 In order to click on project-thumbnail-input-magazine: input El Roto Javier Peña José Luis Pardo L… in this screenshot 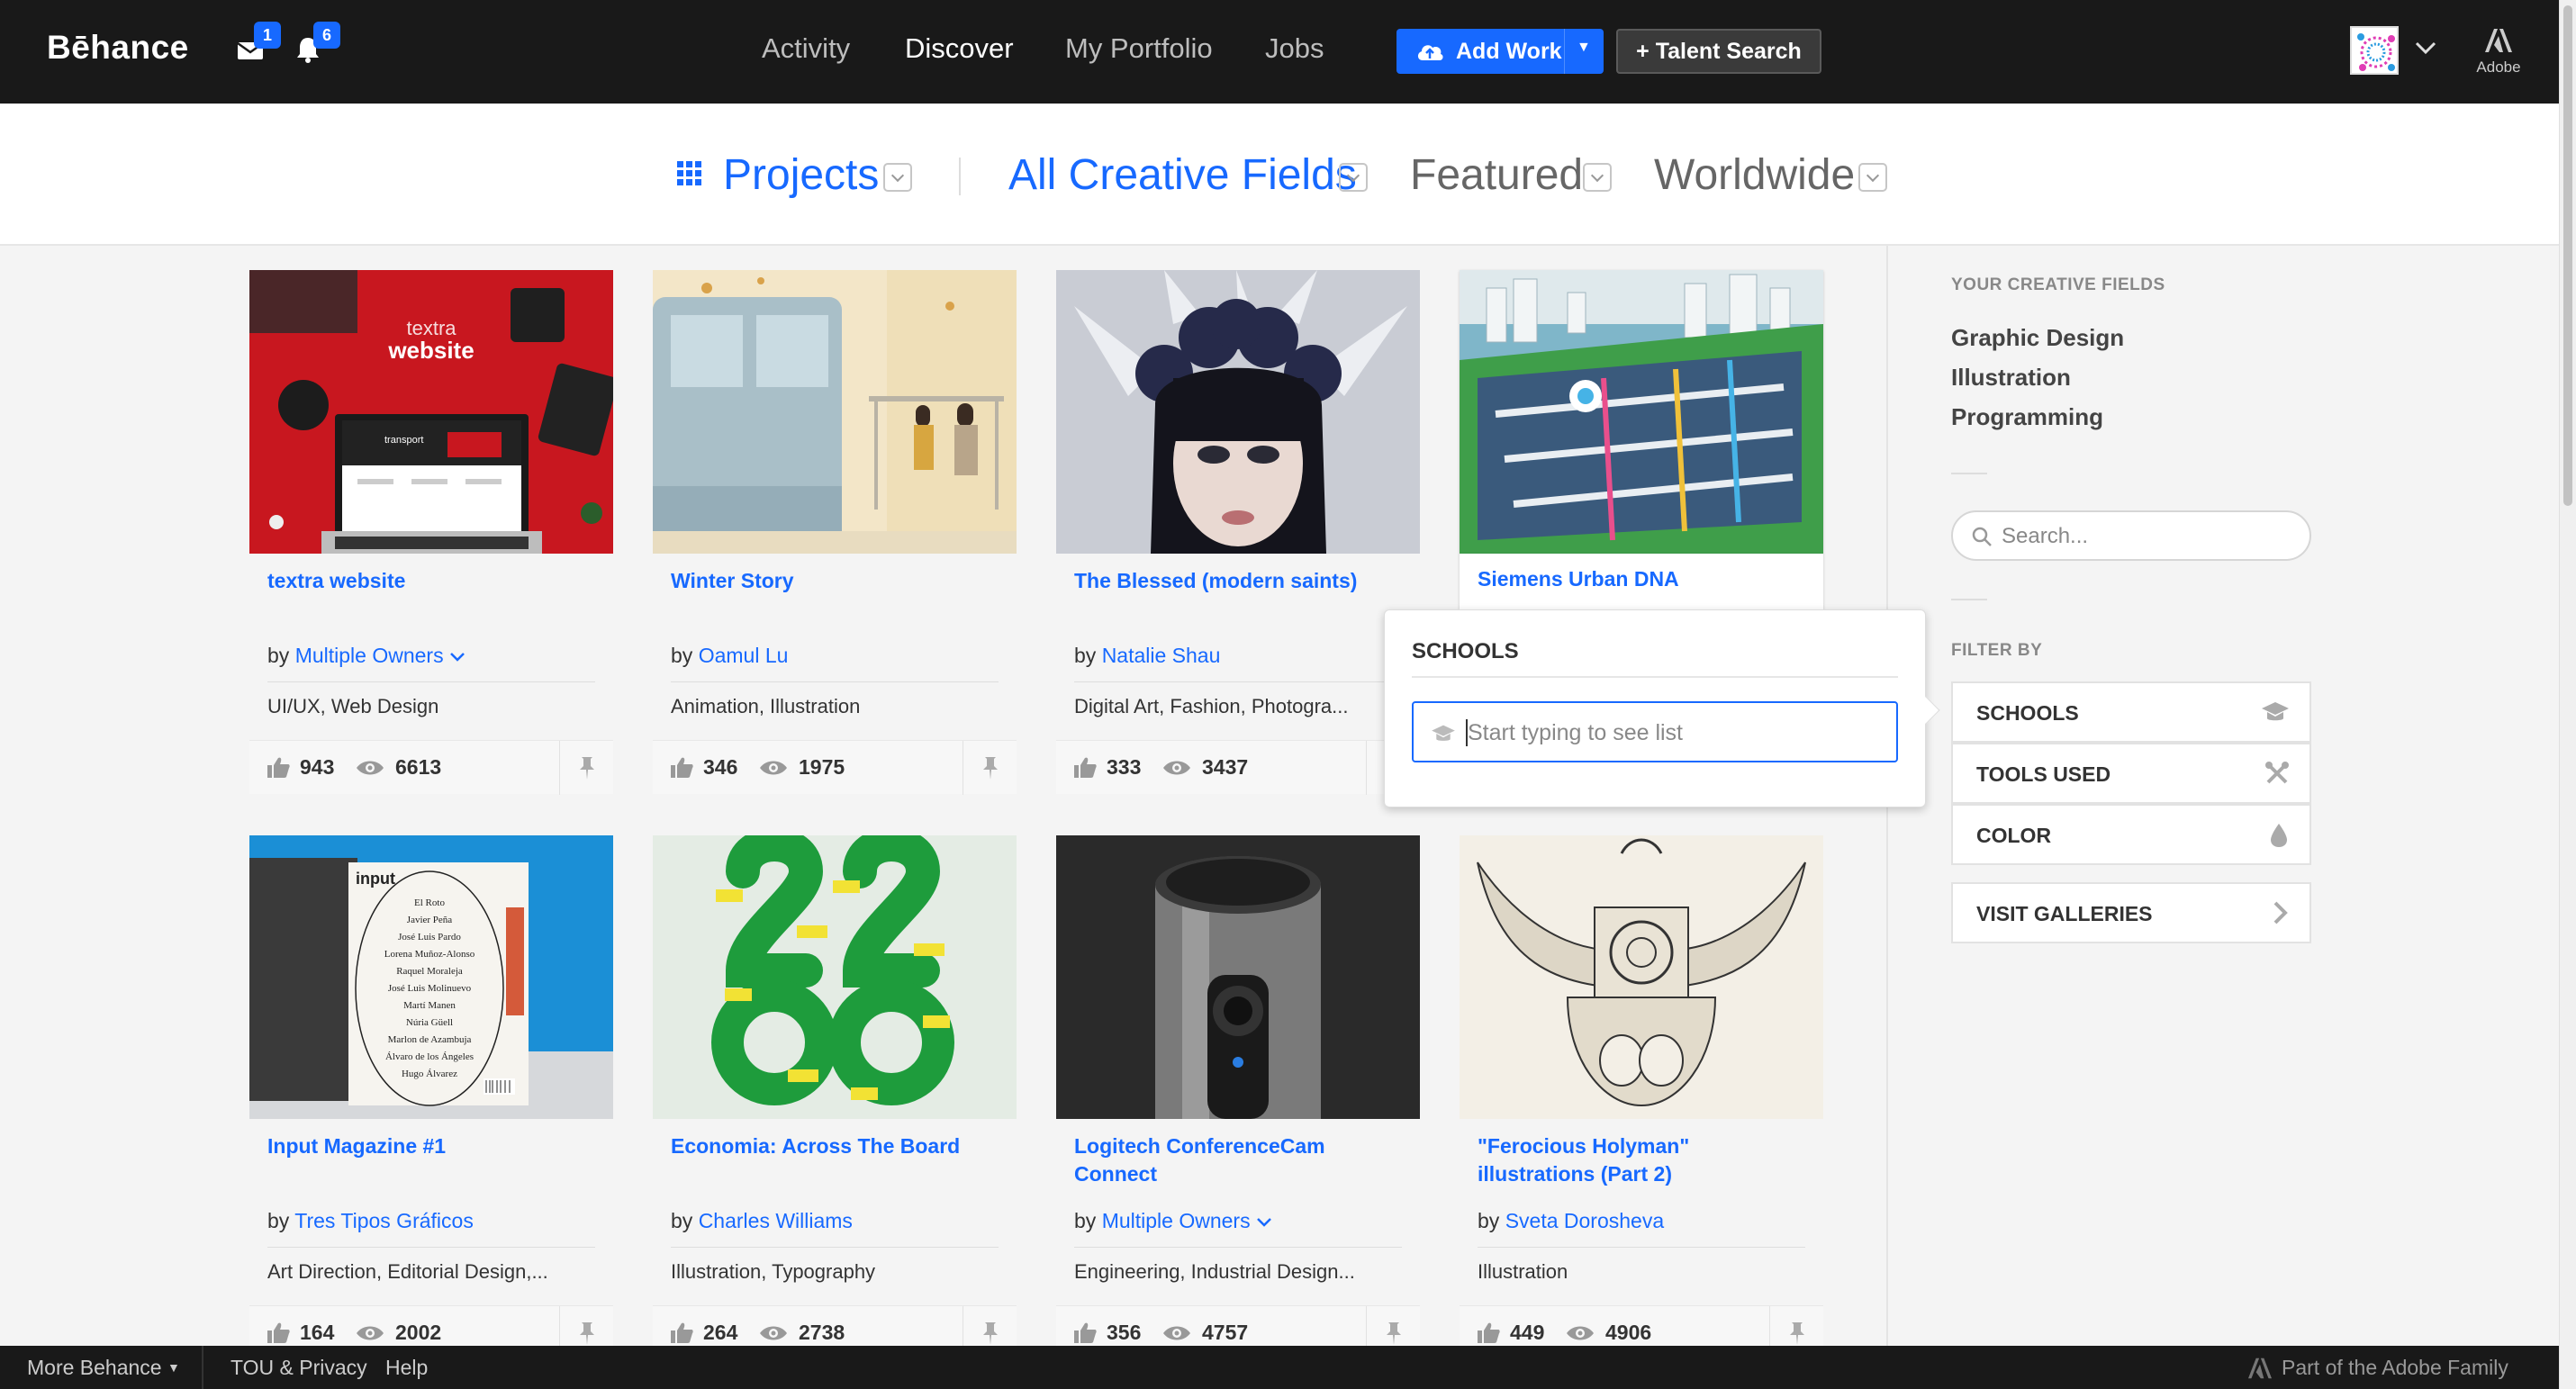, I will do `click(431, 977)`.